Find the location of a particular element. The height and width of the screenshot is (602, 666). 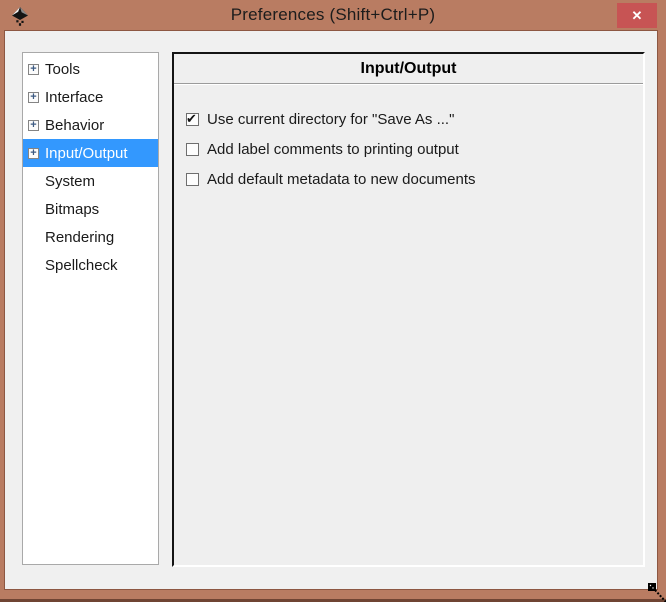

option-add-label-comments: Add label comments to printing output is located at coordinates (408, 149).